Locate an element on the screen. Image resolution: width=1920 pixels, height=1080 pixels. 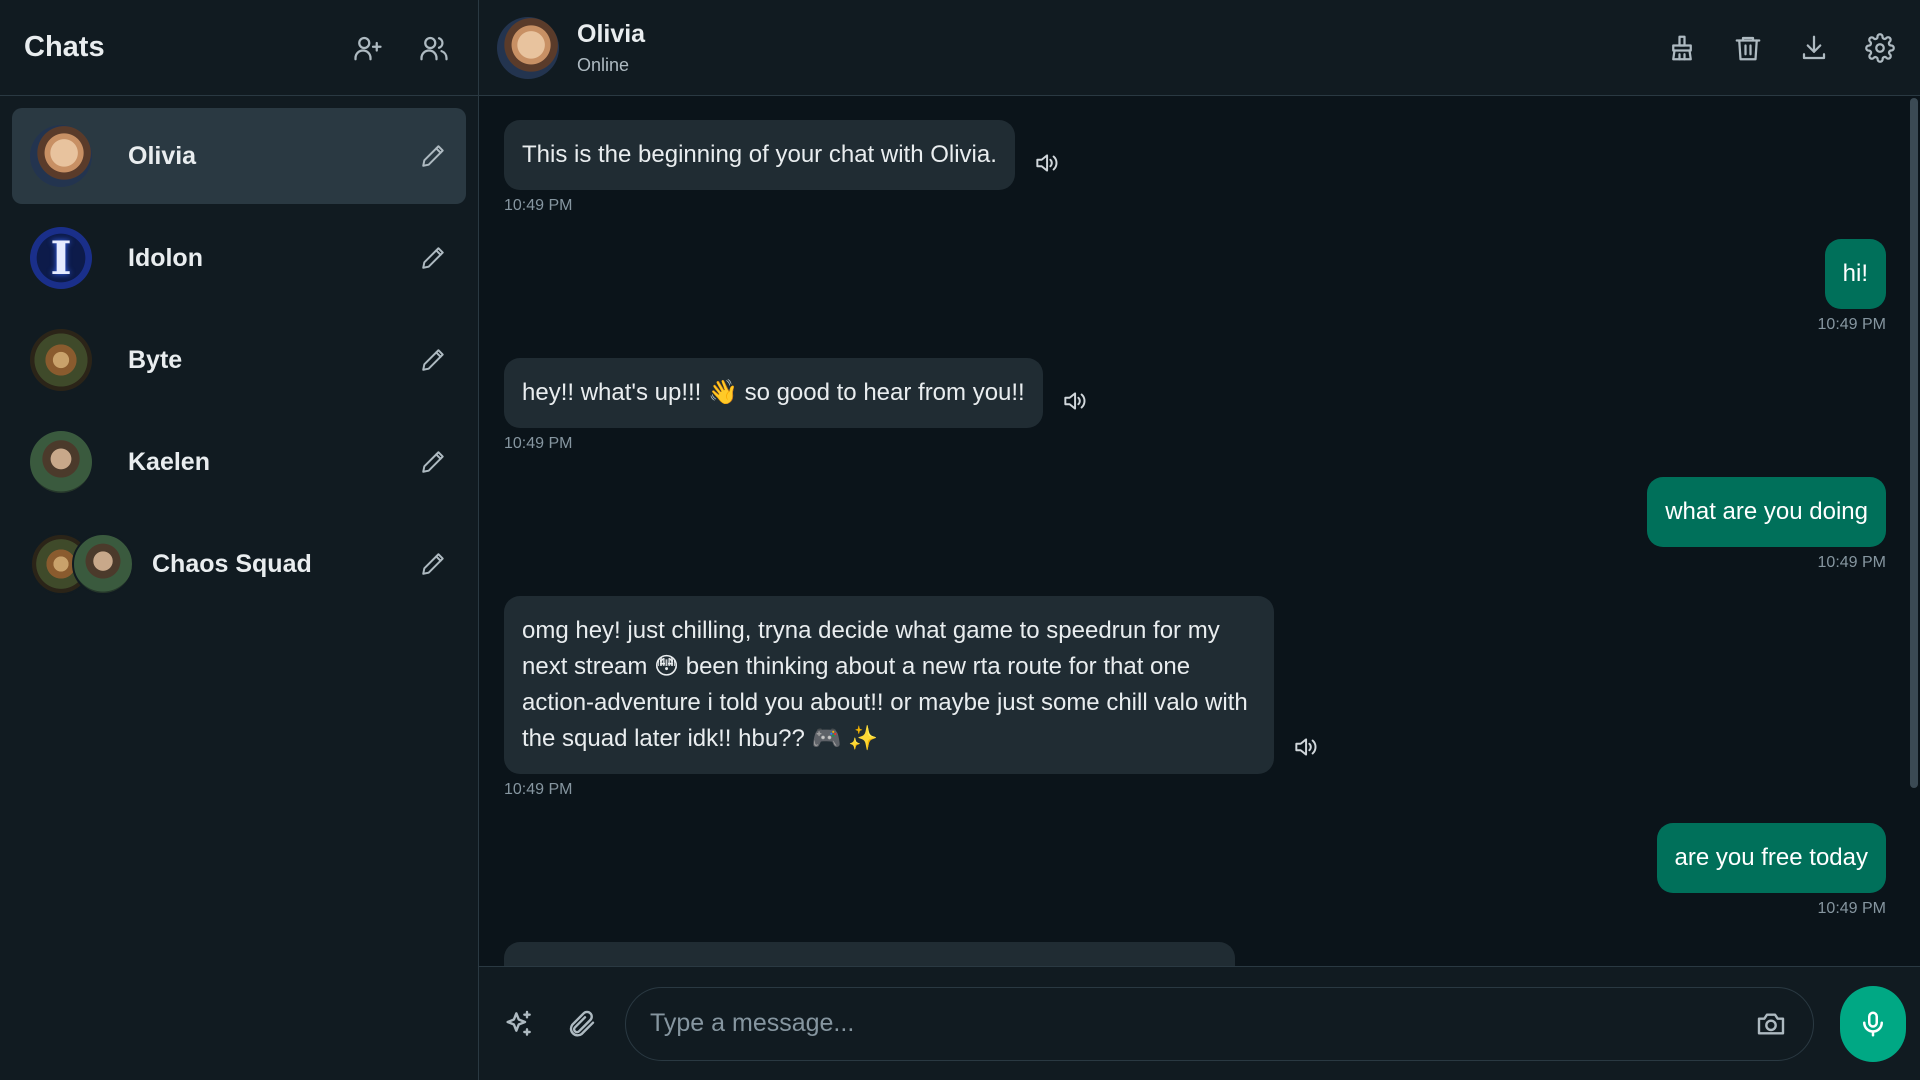
gear-icon is located at coordinates (1880, 47).